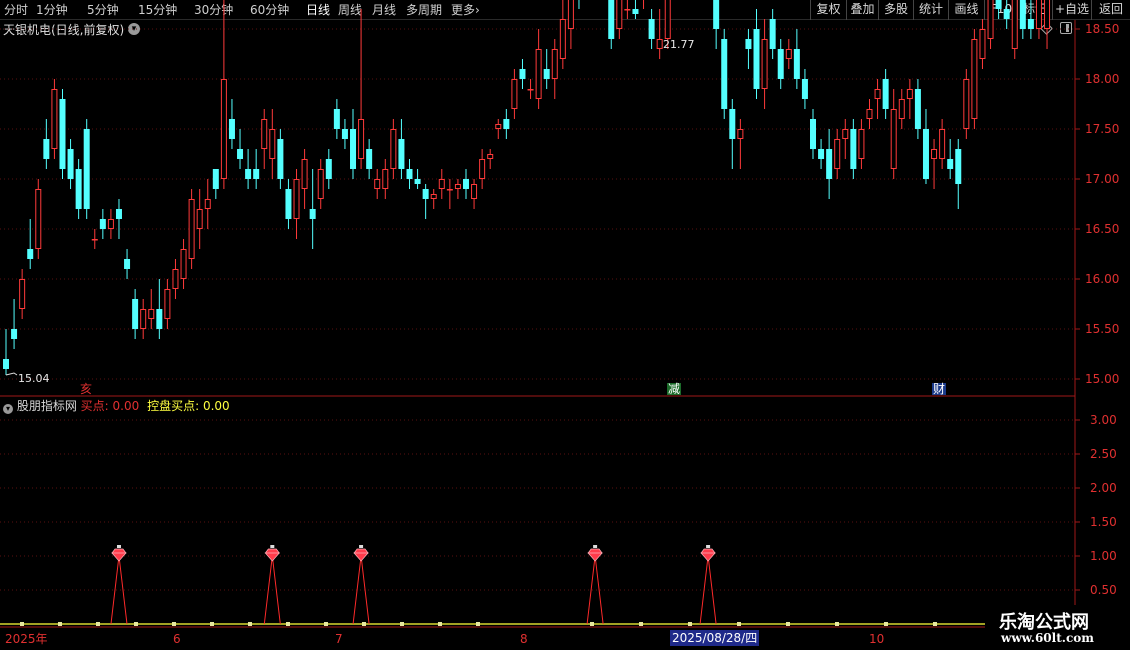  I want to click on low-leader, so click(11, 374).